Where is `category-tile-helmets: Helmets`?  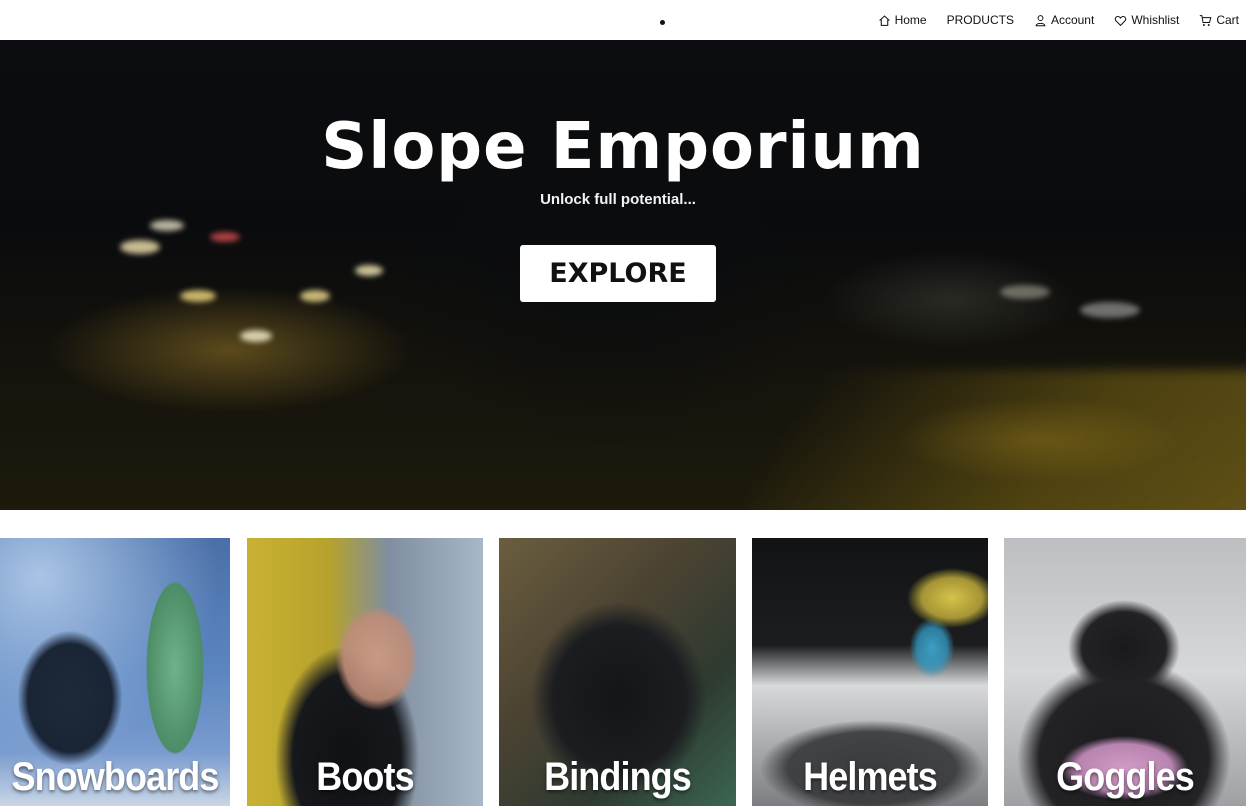
category-tile-helmets: Helmets is located at coordinates (870, 672).